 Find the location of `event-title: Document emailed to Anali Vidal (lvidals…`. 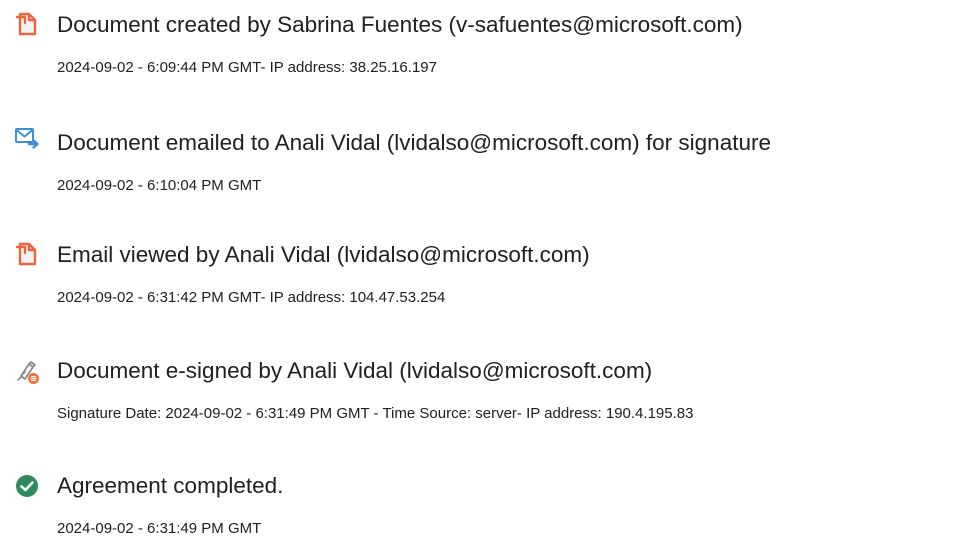

event-title: Document emailed to Anali Vidal (lvidals… is located at coordinates (414, 142).